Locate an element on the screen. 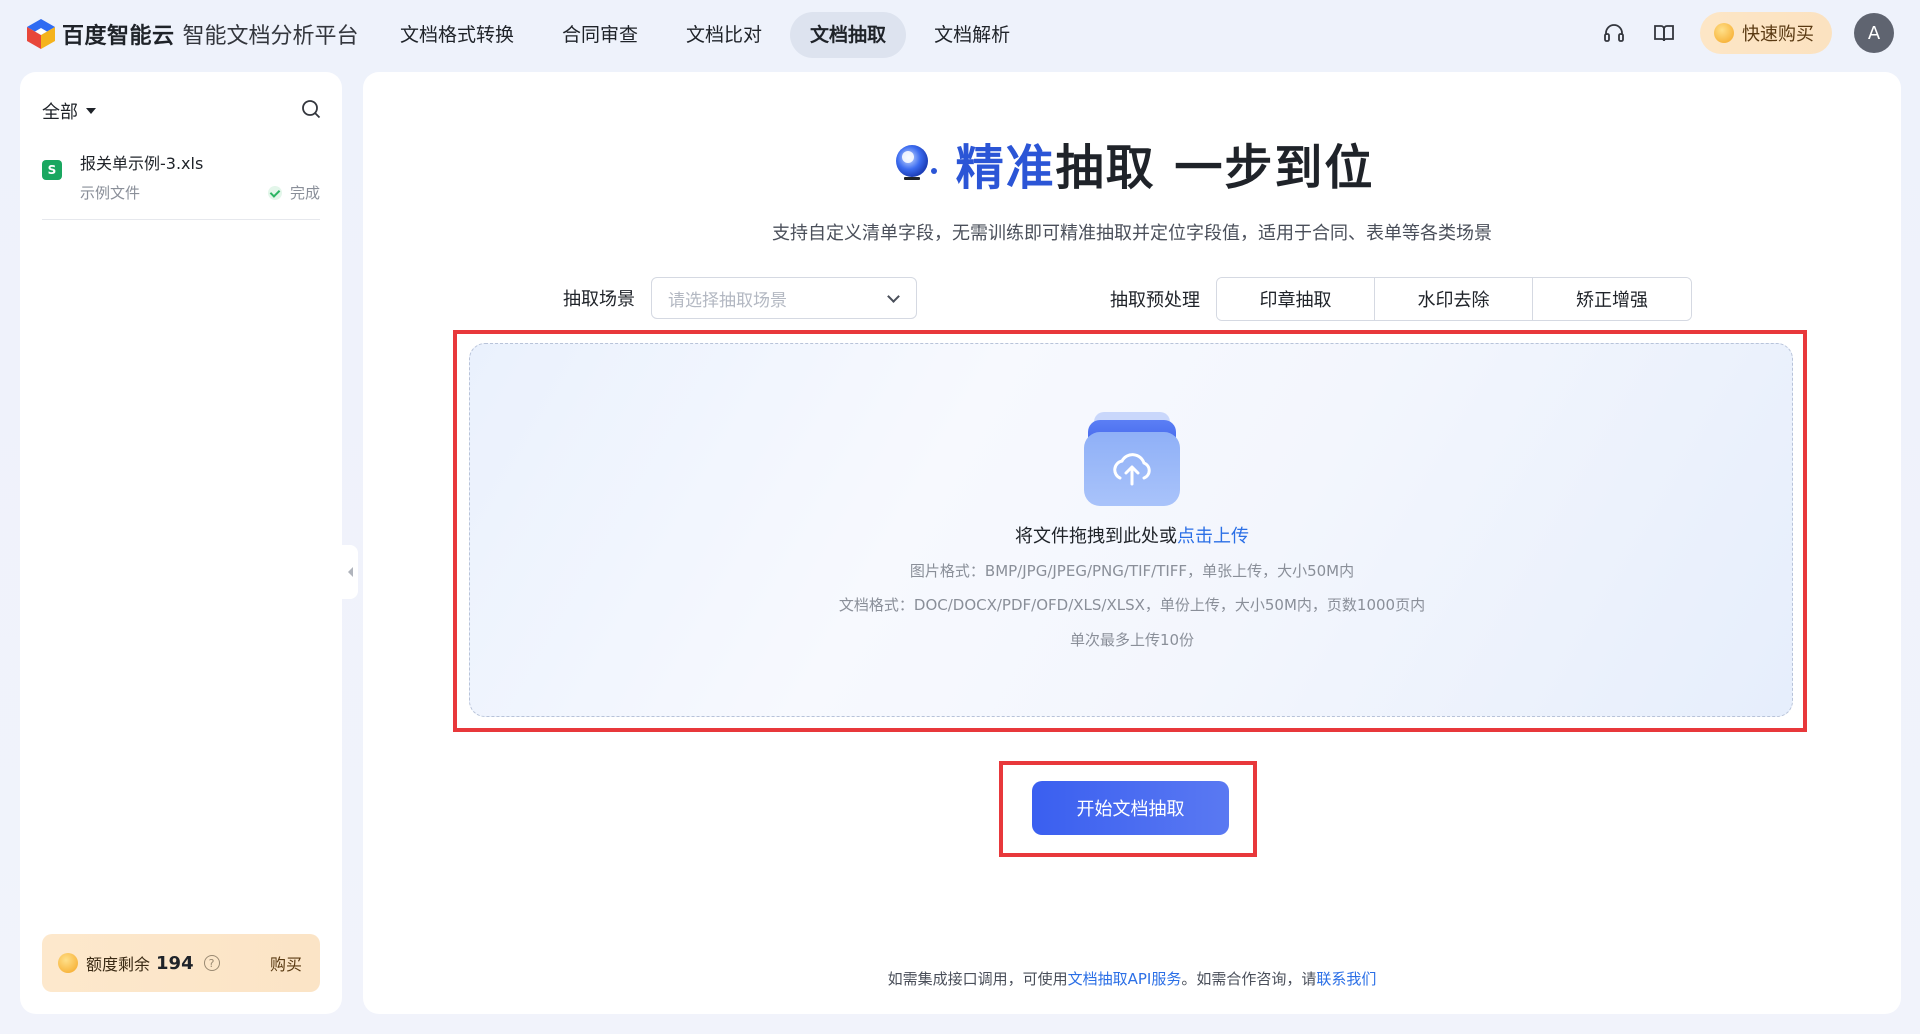 Image resolution: width=1920 pixels, height=1034 pixels. start-extraction-button: 开始文档抽取 is located at coordinates (1130, 808).